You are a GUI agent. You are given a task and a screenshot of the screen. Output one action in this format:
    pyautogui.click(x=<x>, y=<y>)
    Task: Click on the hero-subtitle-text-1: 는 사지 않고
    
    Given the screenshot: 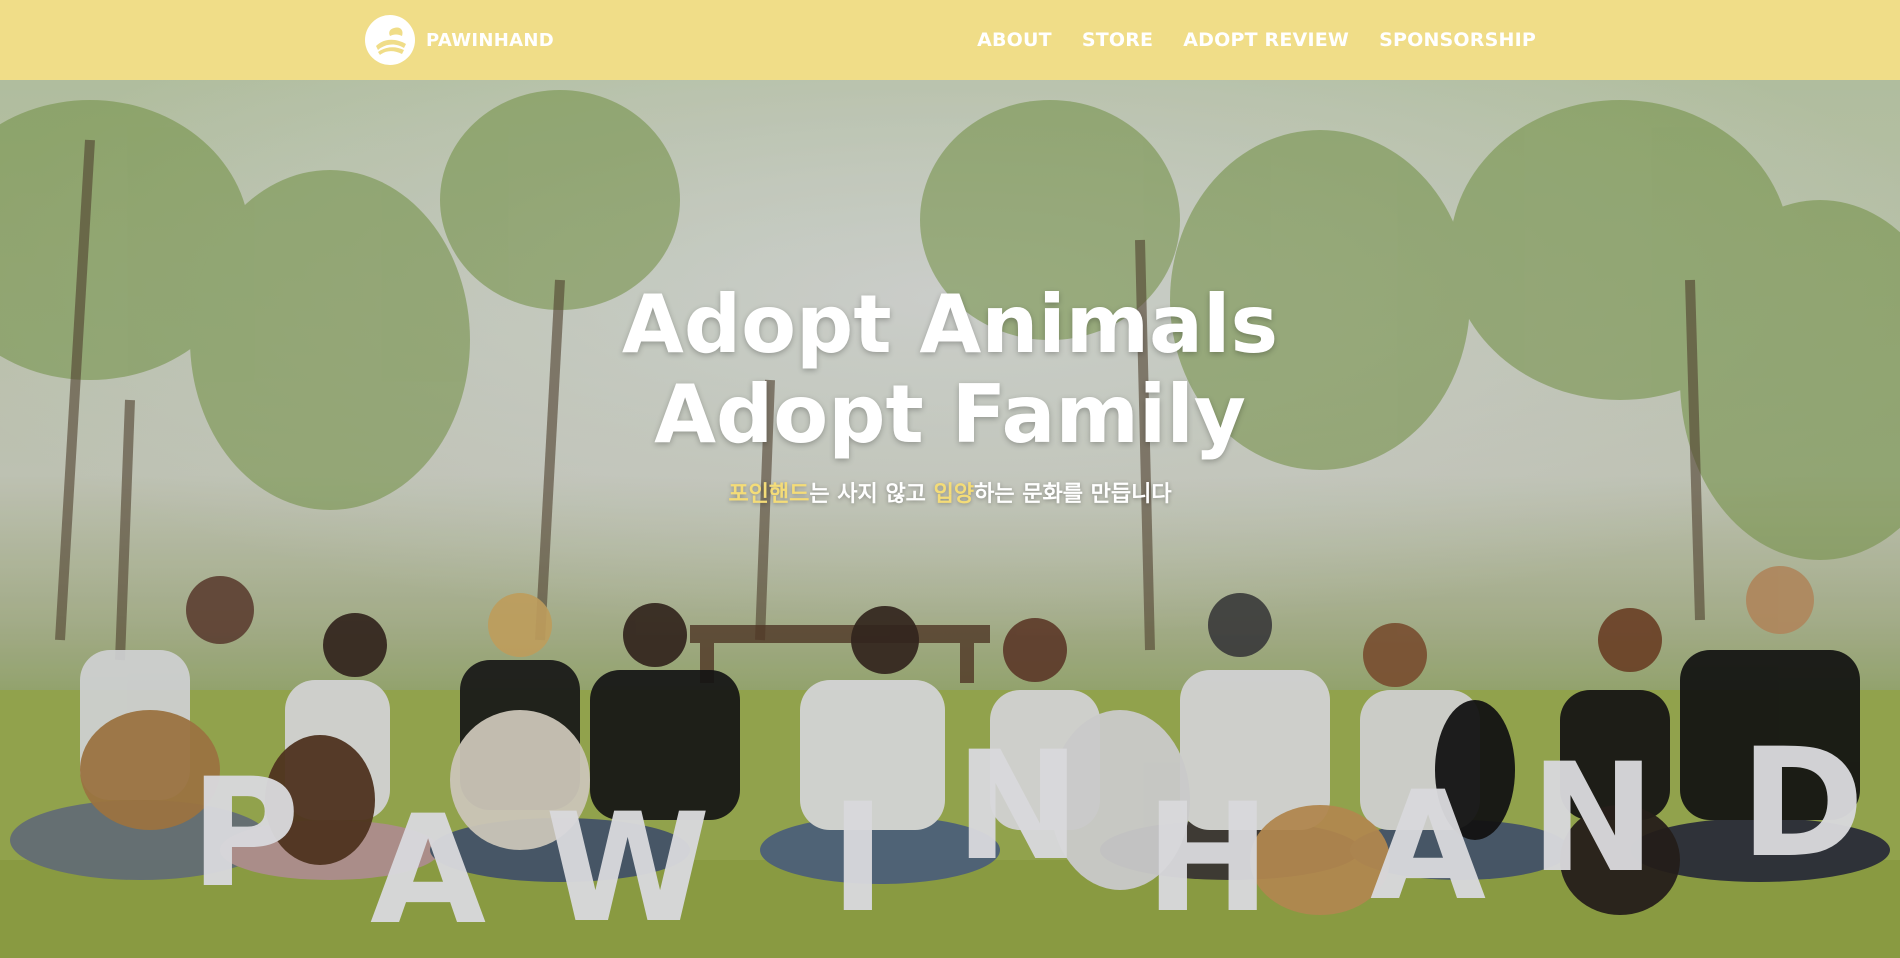 What is the action you would take?
    pyautogui.click(x=871, y=494)
    